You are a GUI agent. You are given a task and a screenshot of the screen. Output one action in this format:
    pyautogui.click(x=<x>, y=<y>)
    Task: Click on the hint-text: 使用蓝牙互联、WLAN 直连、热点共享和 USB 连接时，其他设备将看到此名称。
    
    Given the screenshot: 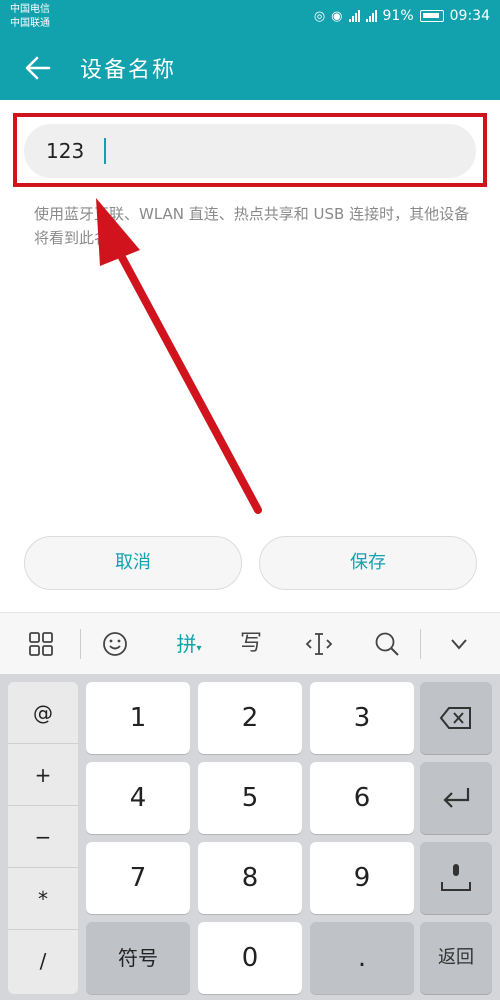 What is the action you would take?
    pyautogui.click(x=252, y=226)
    